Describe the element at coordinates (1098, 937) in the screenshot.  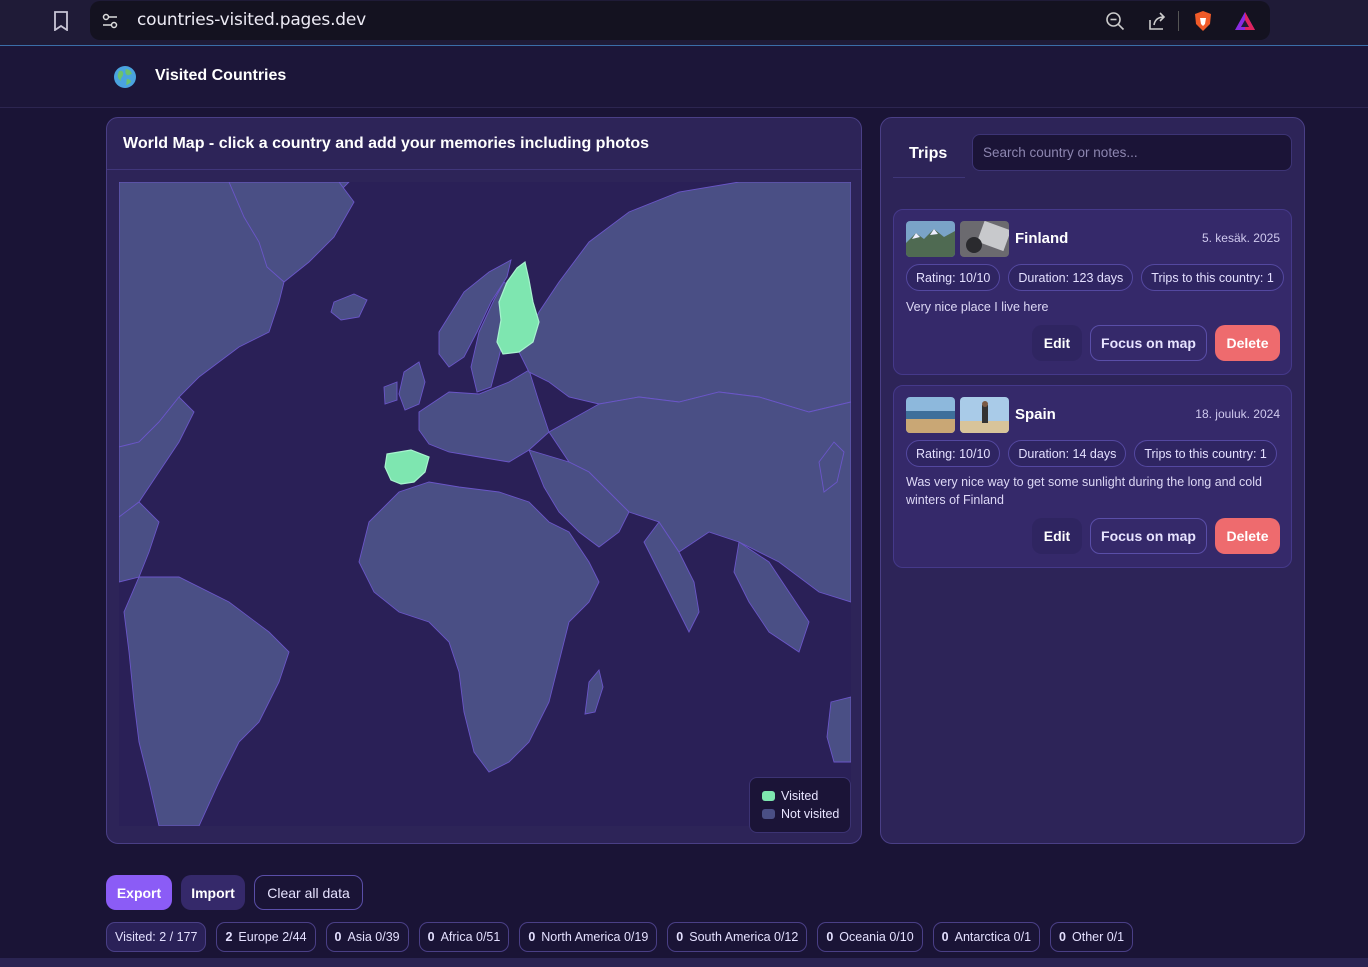
I see `stat-label: Other 0/1` at that location.